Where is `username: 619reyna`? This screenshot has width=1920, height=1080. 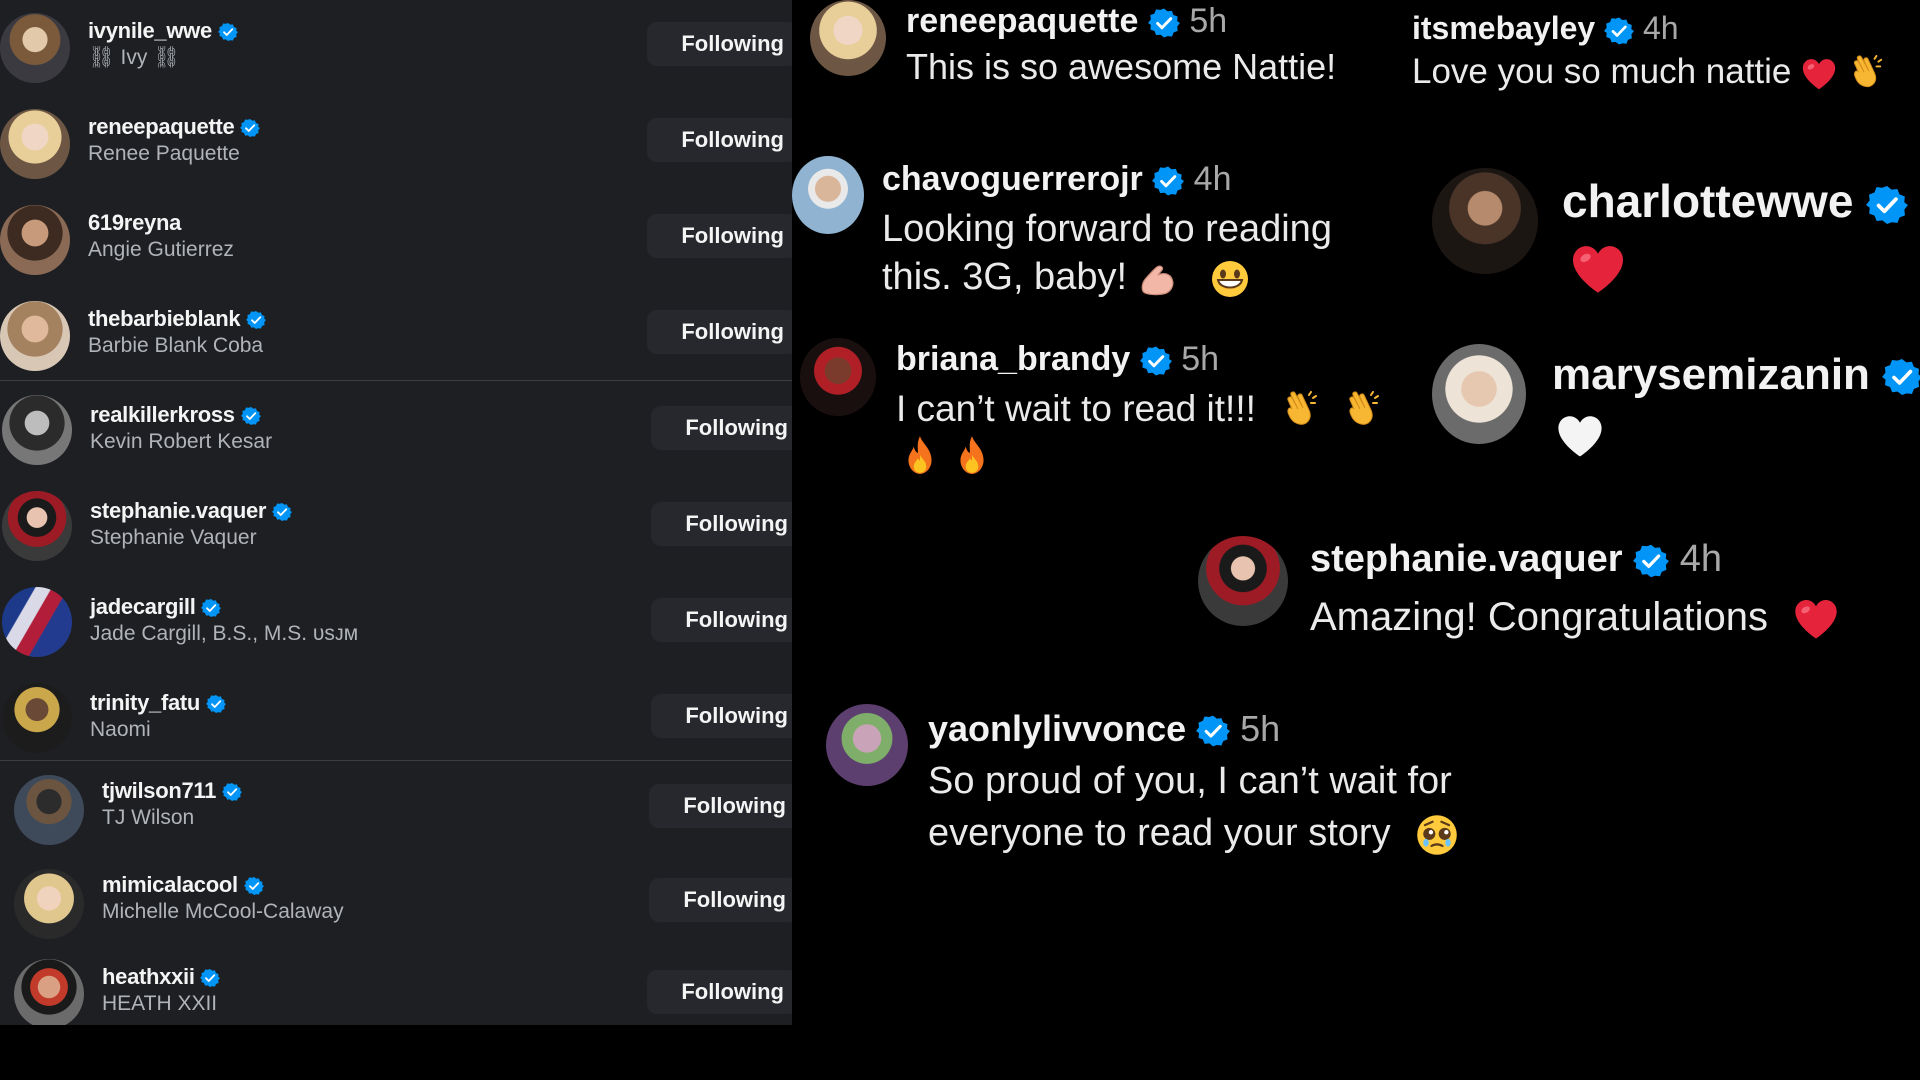
username: 619reyna is located at coordinates (134, 222).